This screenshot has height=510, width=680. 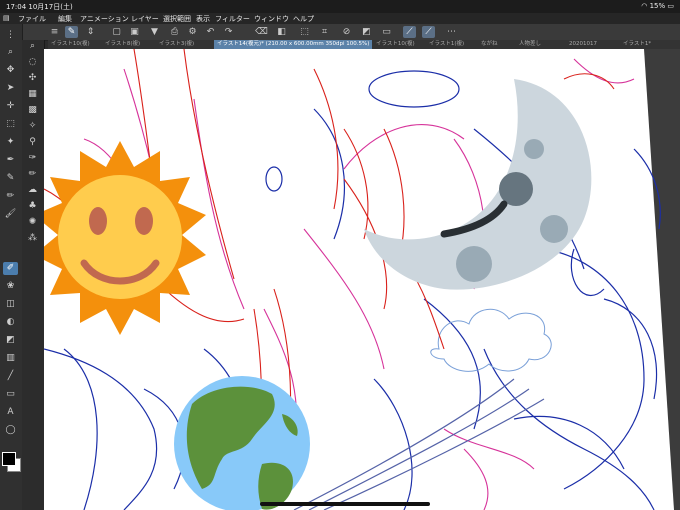 What do you see at coordinates (154, 32) in the screenshot?
I see `save-icon: ▼` at bounding box center [154, 32].